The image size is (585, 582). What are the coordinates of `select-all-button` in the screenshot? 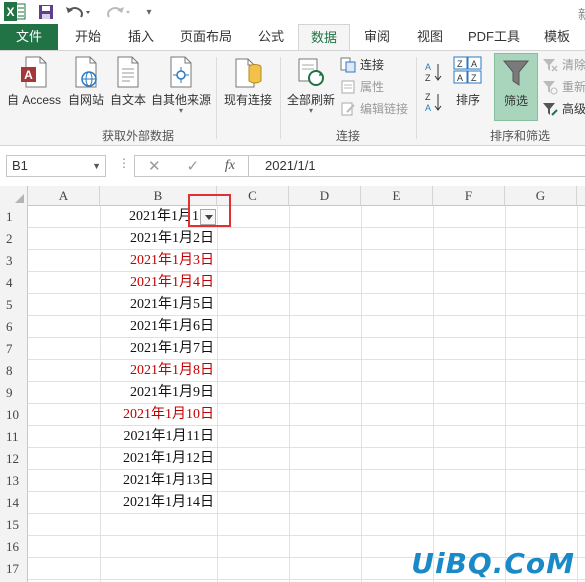 It's located at (14, 196).